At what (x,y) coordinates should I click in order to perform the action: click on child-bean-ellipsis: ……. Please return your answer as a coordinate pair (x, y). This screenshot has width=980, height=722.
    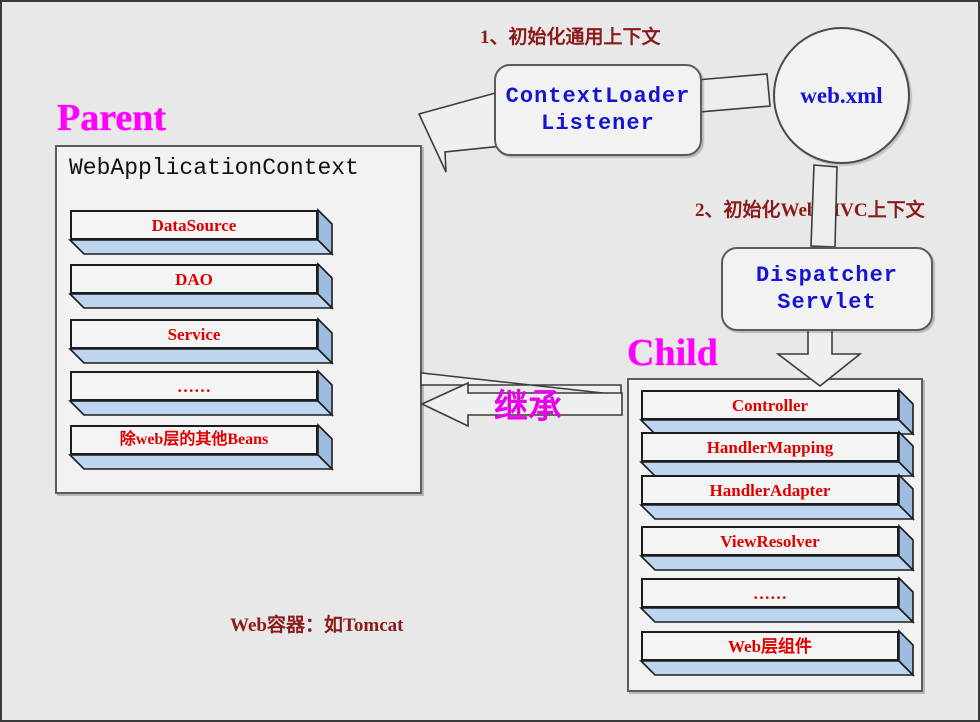
    Looking at the image, I should click on (777, 600).